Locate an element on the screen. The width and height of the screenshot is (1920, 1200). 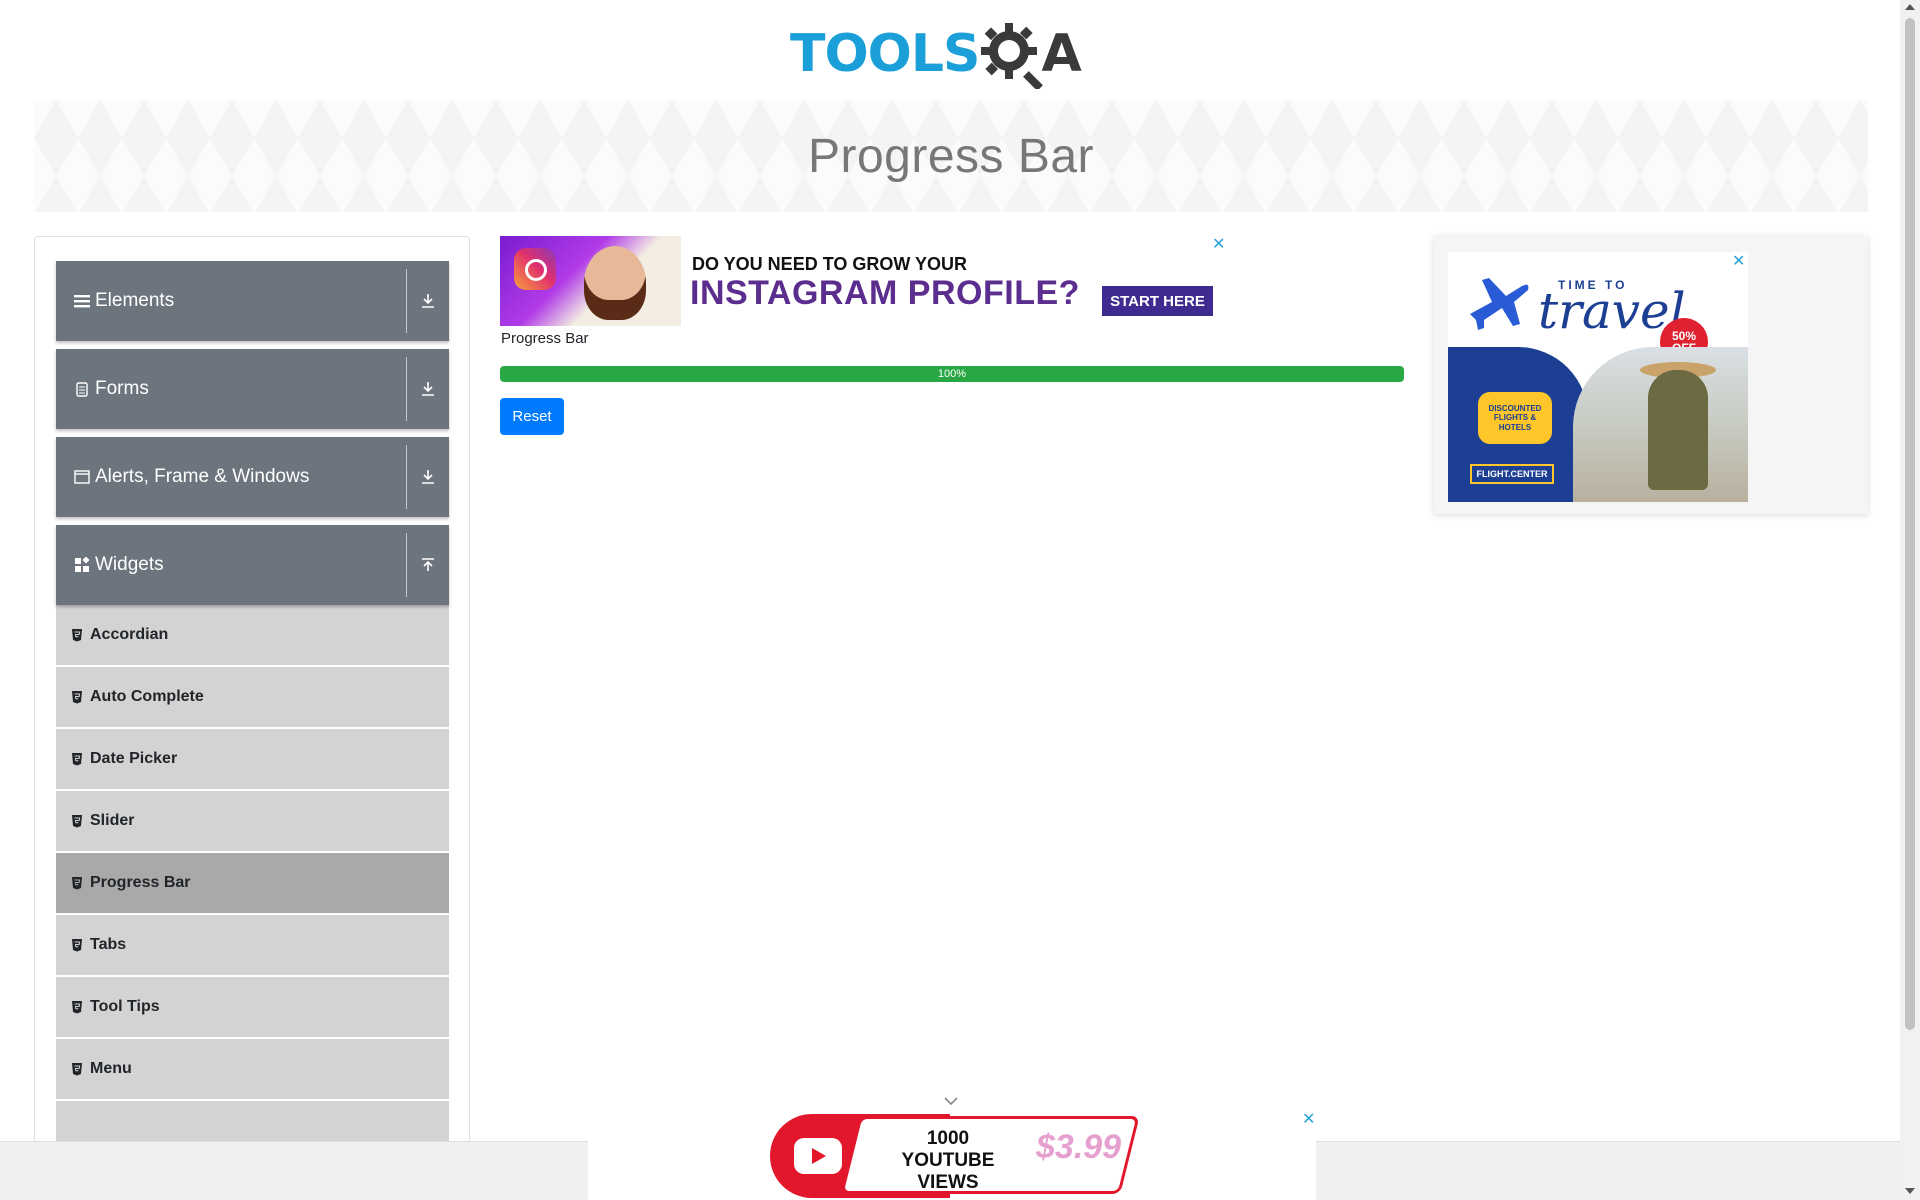
vertical-scrollbar is located at coordinates (1910, 600).